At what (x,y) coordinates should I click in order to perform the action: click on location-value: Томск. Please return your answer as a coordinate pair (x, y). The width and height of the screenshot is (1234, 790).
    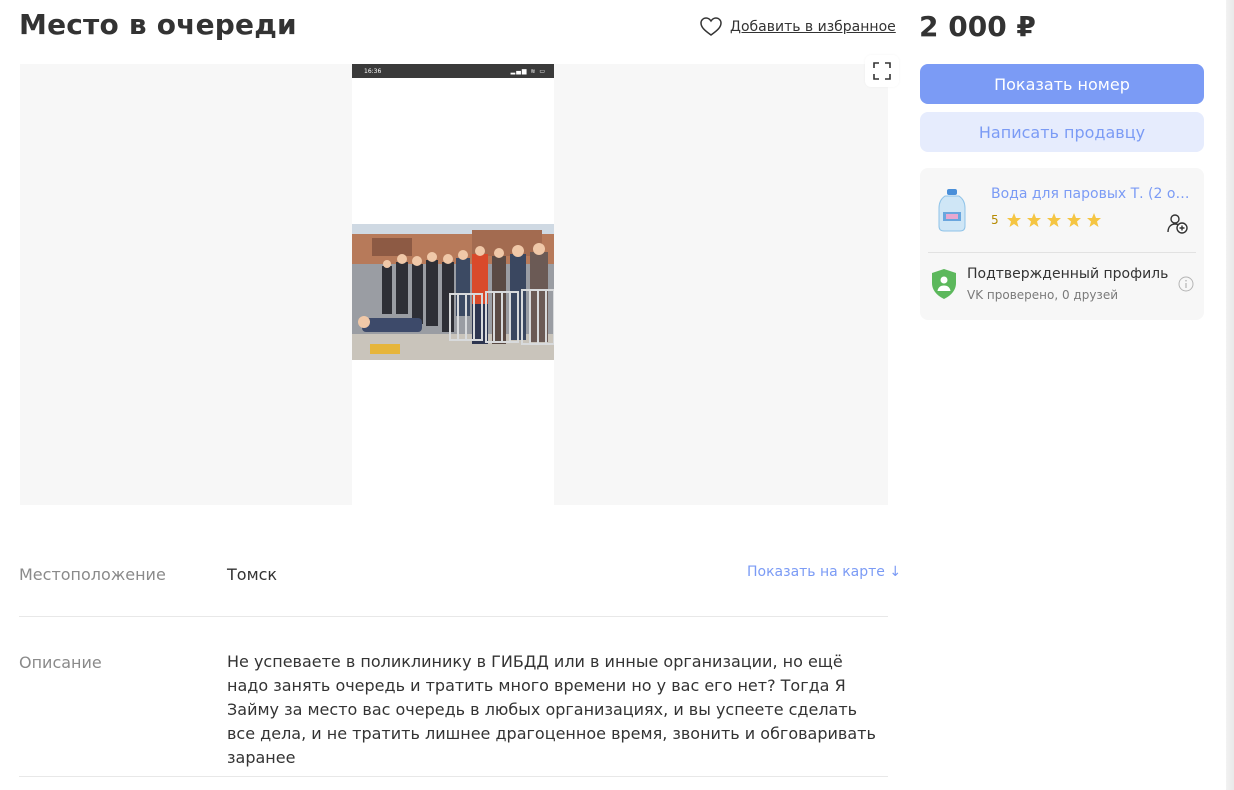
    Looking at the image, I should click on (252, 574).